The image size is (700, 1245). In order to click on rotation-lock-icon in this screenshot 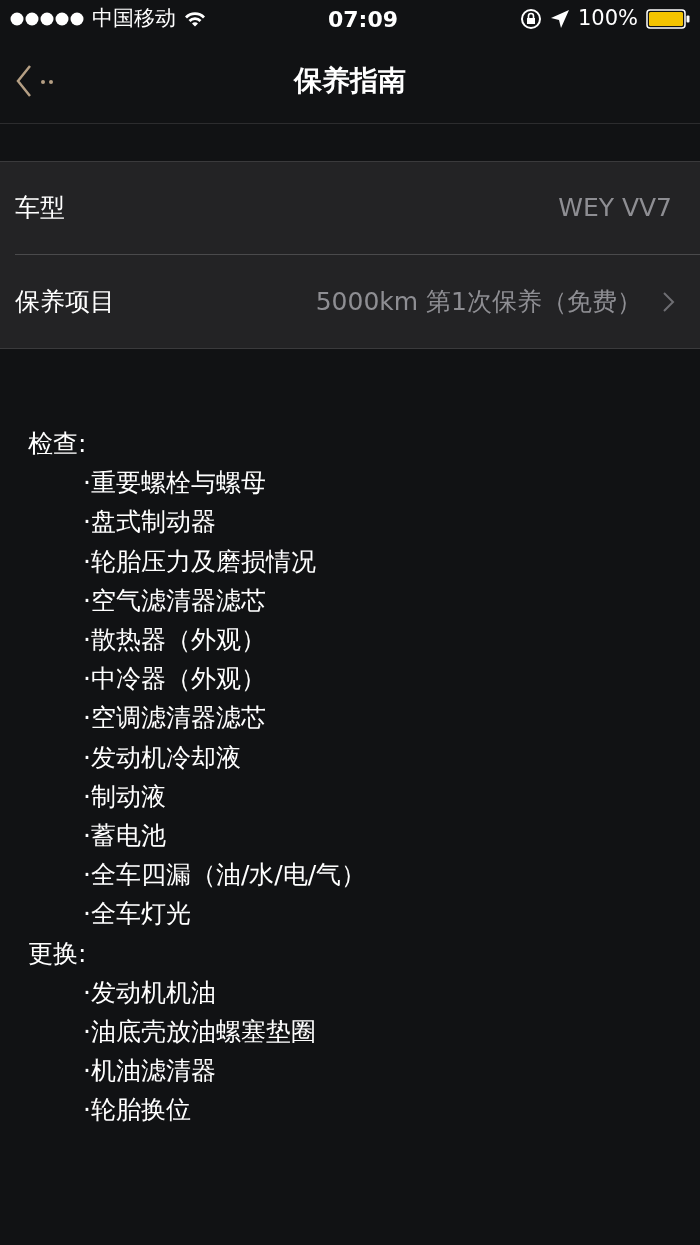, I will do `click(530, 19)`.